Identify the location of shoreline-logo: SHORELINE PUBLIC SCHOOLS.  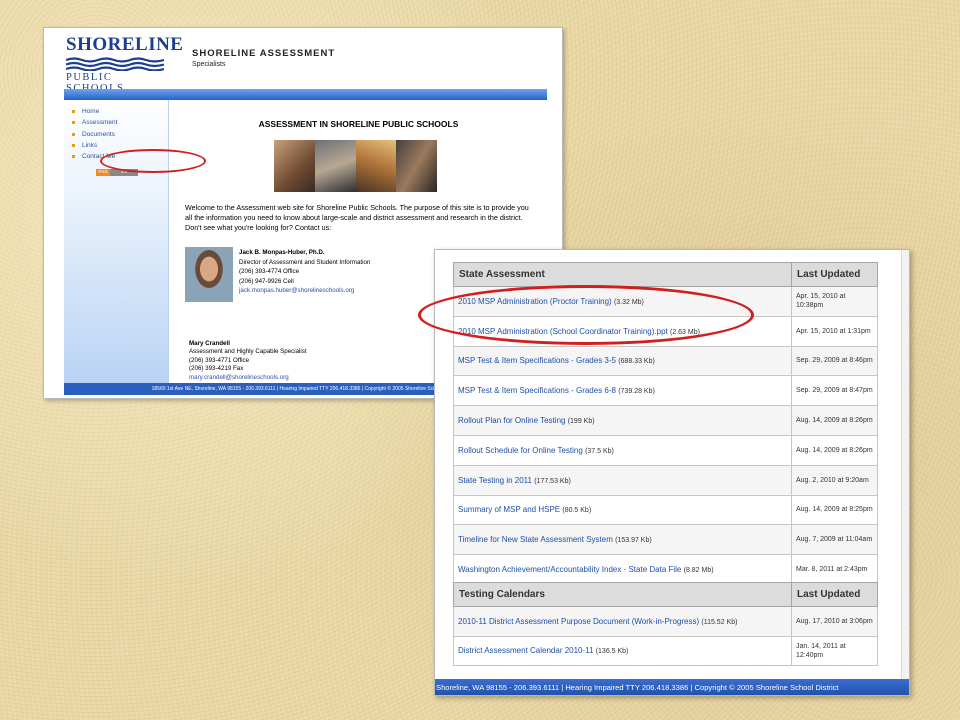
(125, 64).